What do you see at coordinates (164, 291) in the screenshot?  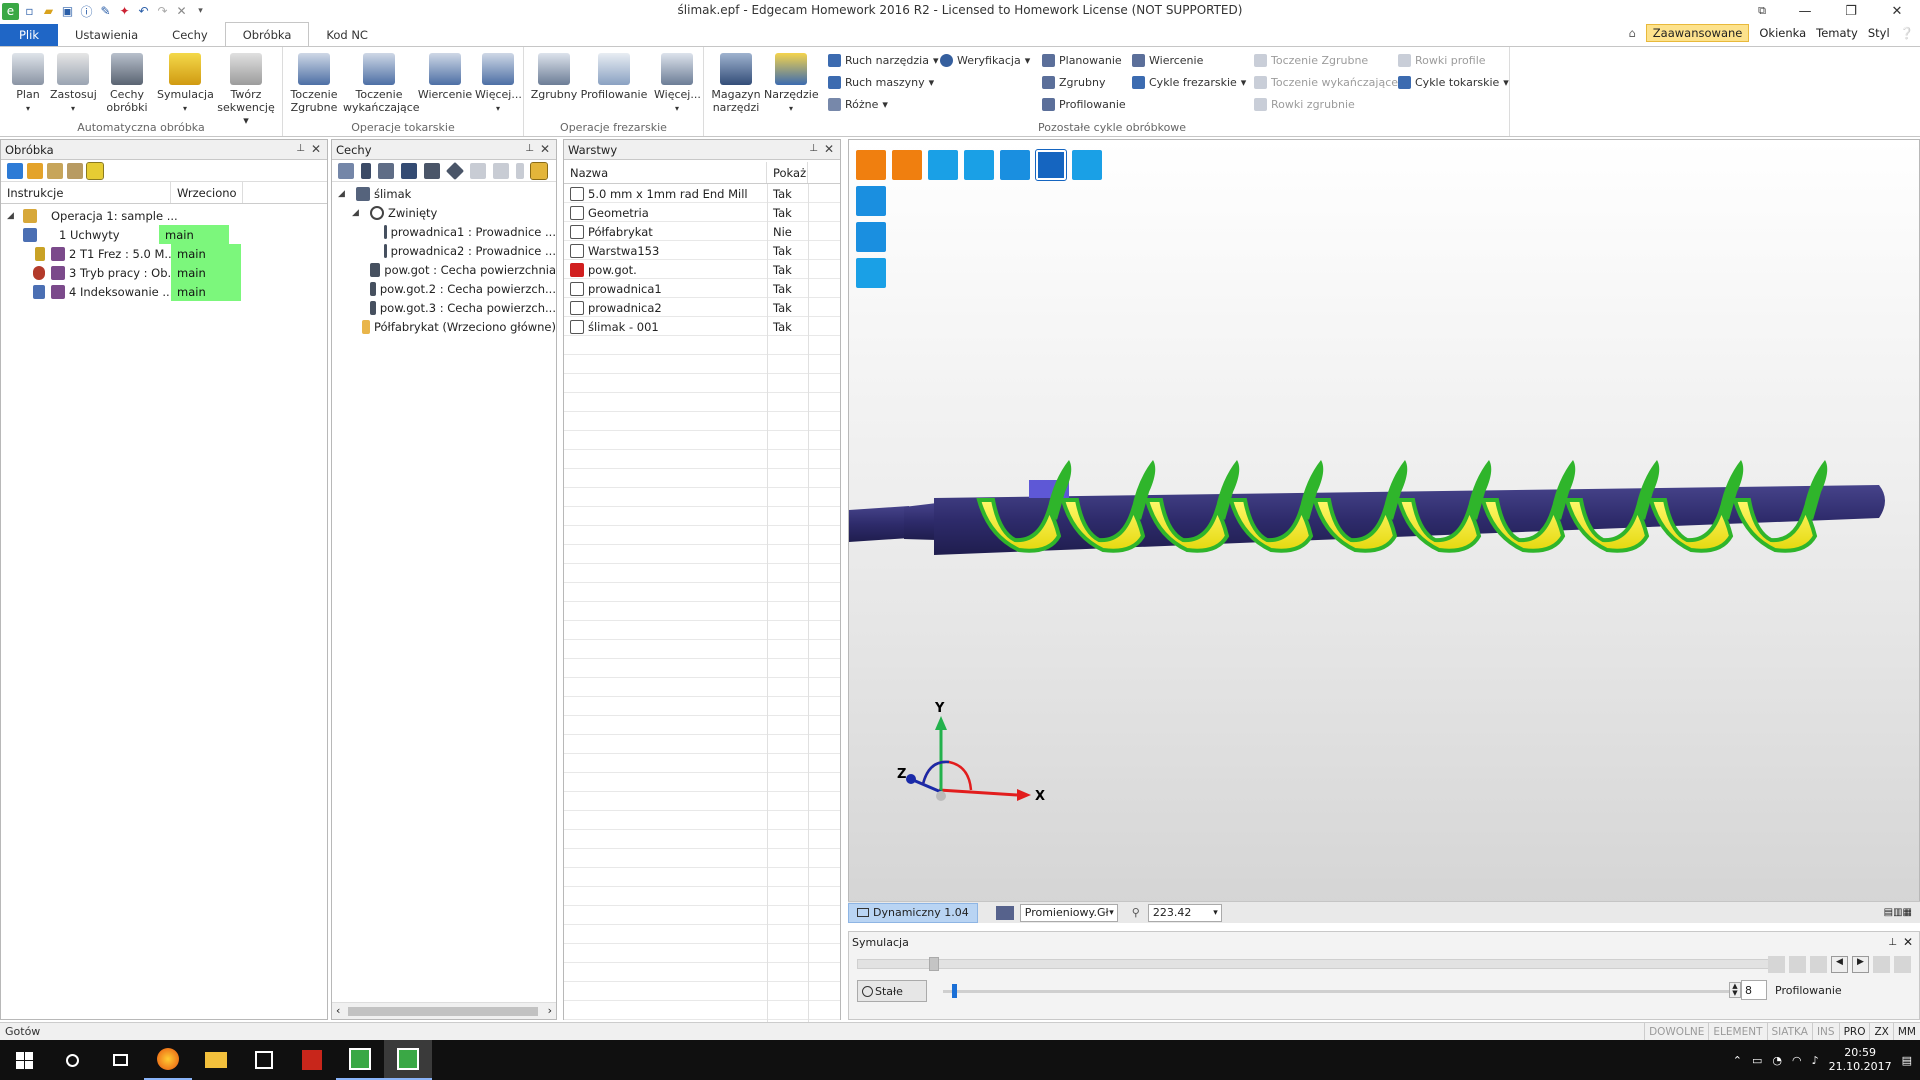 I see `instruction-row-4: 4 Indeksowanie ... main` at bounding box center [164, 291].